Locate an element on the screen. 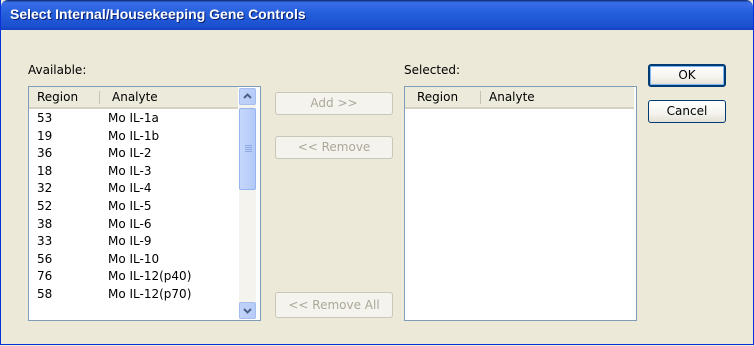  available-analyte-column-header: Analyte is located at coordinates (168, 97).